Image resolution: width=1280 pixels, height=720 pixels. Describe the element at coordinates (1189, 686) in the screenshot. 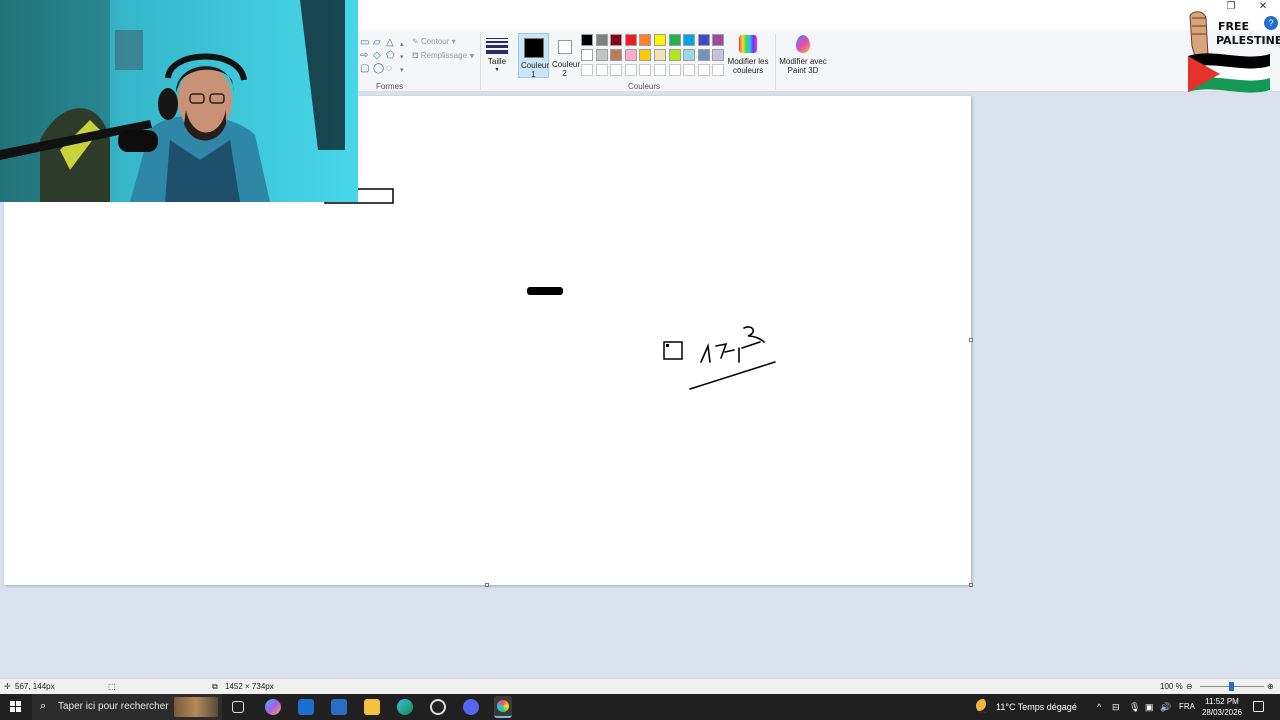

I see `zoom-out-icon: ⊖` at that location.